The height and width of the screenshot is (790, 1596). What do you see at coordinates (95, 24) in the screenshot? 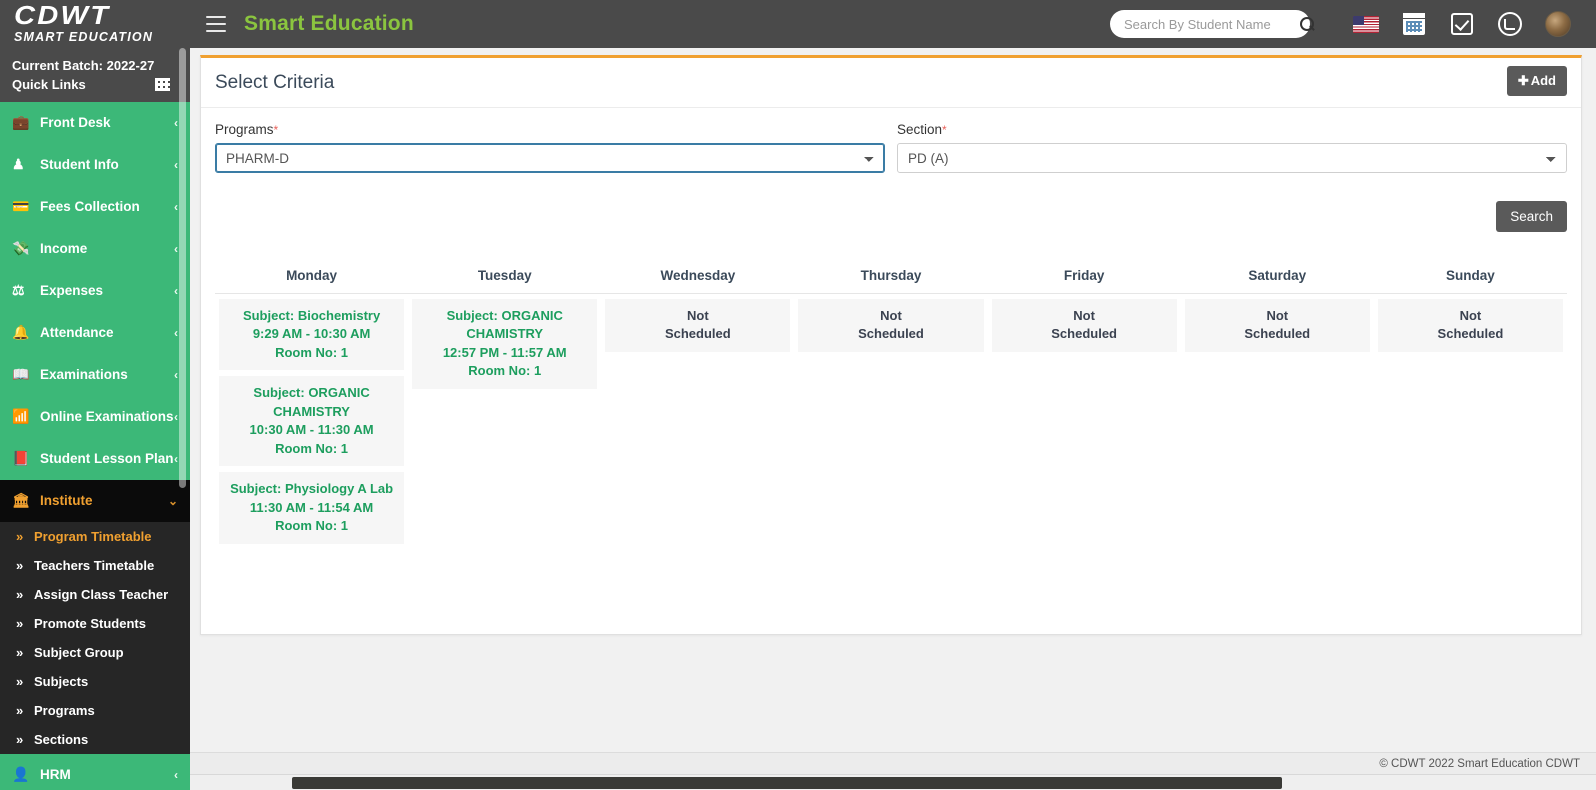
I see `app-logo: CDWT SMART EDUCATION` at bounding box center [95, 24].